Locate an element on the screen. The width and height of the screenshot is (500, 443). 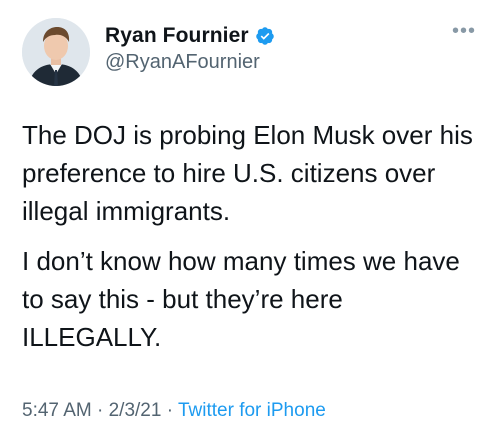
author-name-row: Ryan Fournier is located at coordinates (190, 36).